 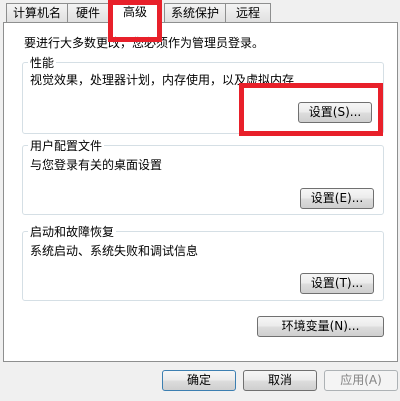 What do you see at coordinates (199, 380) in the screenshot?
I see `ok-button: 确定` at bounding box center [199, 380].